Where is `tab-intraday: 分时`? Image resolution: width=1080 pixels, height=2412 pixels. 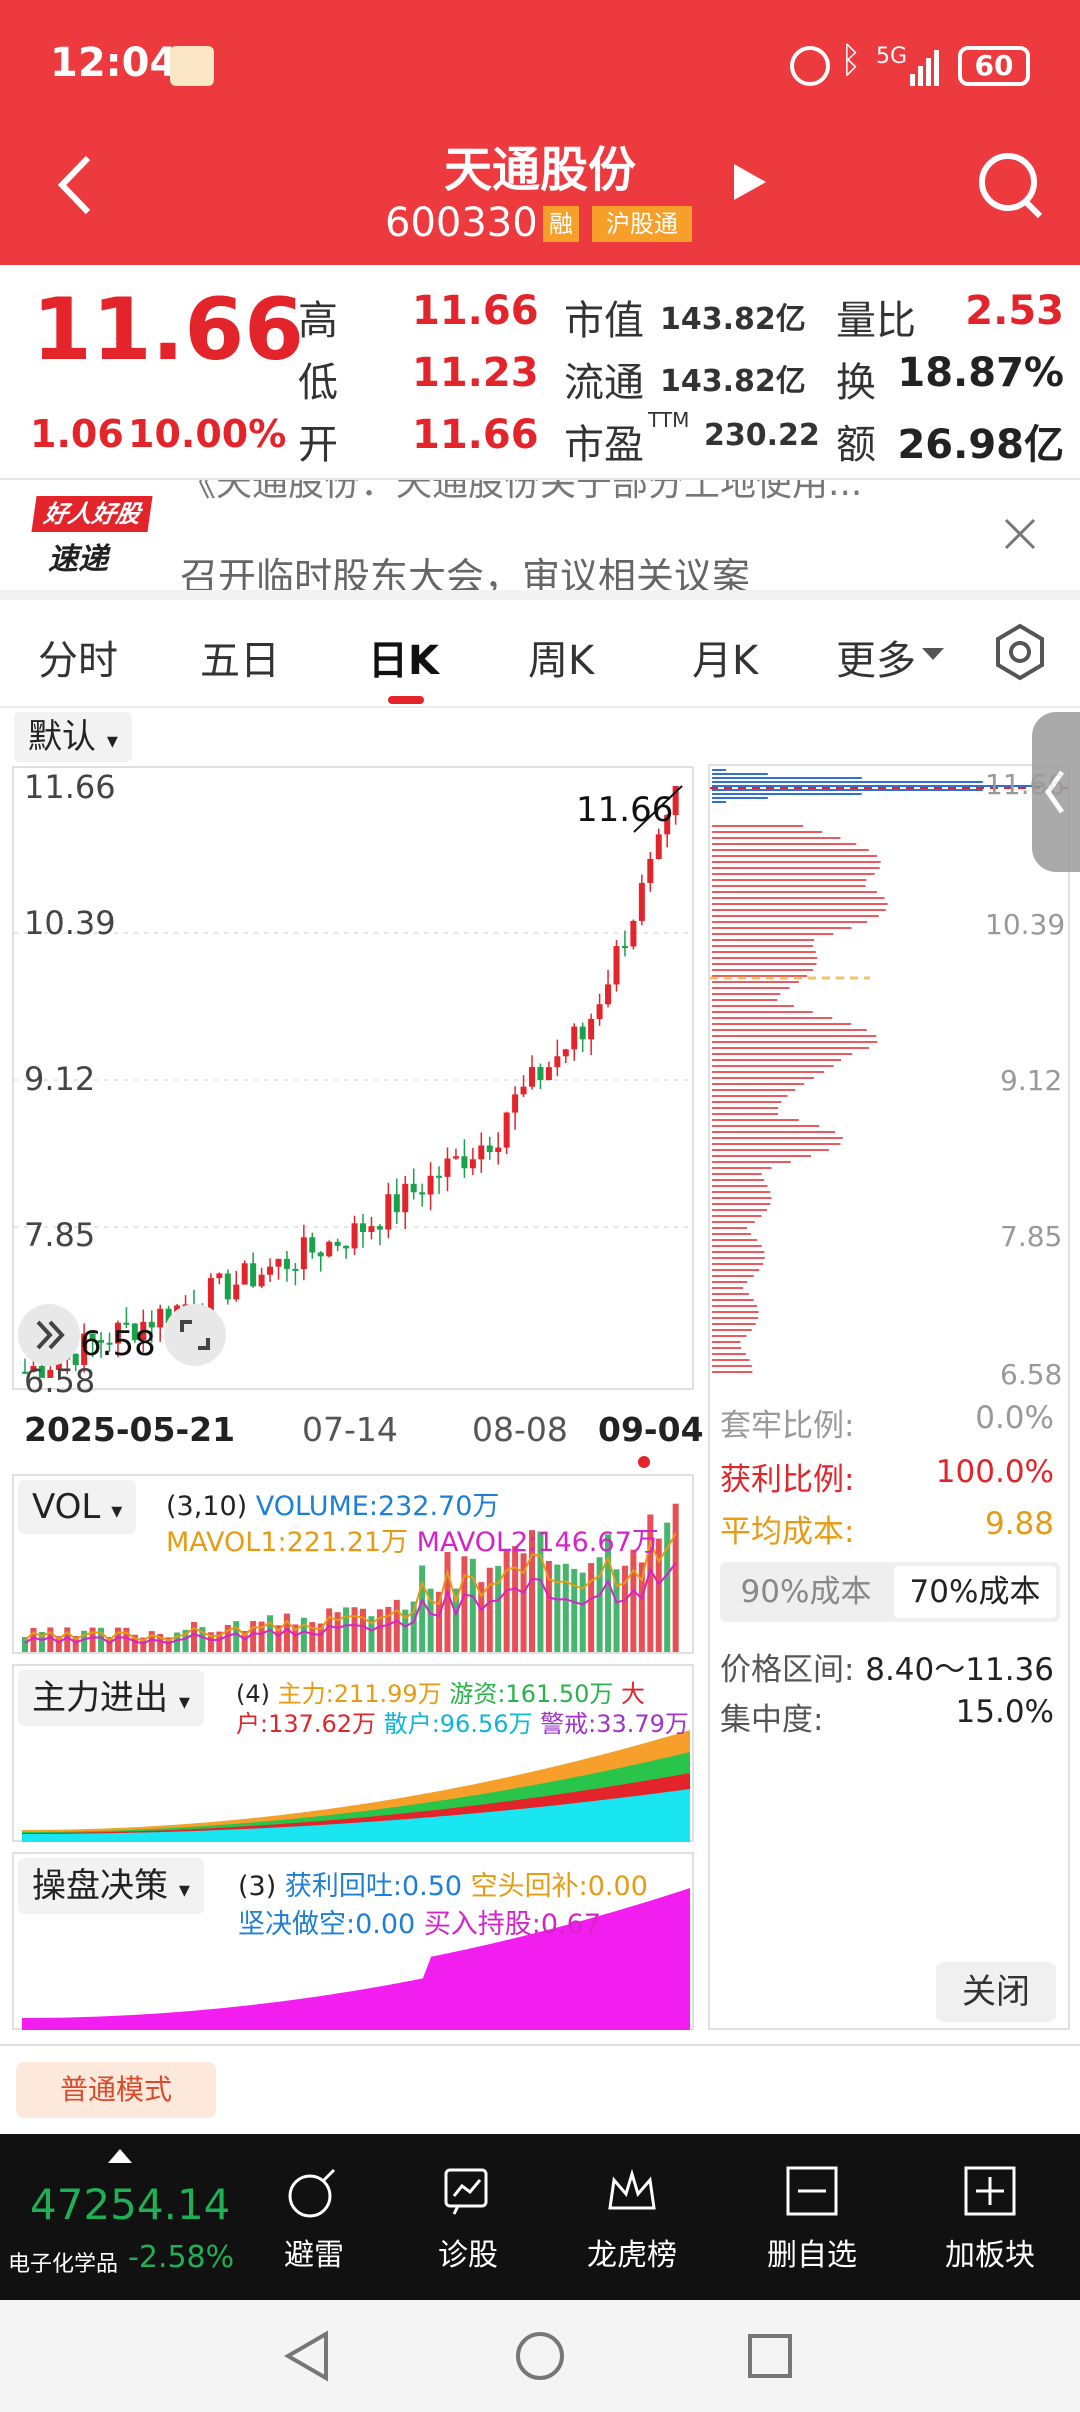 tab-intraday: 分时 is located at coordinates (78, 657).